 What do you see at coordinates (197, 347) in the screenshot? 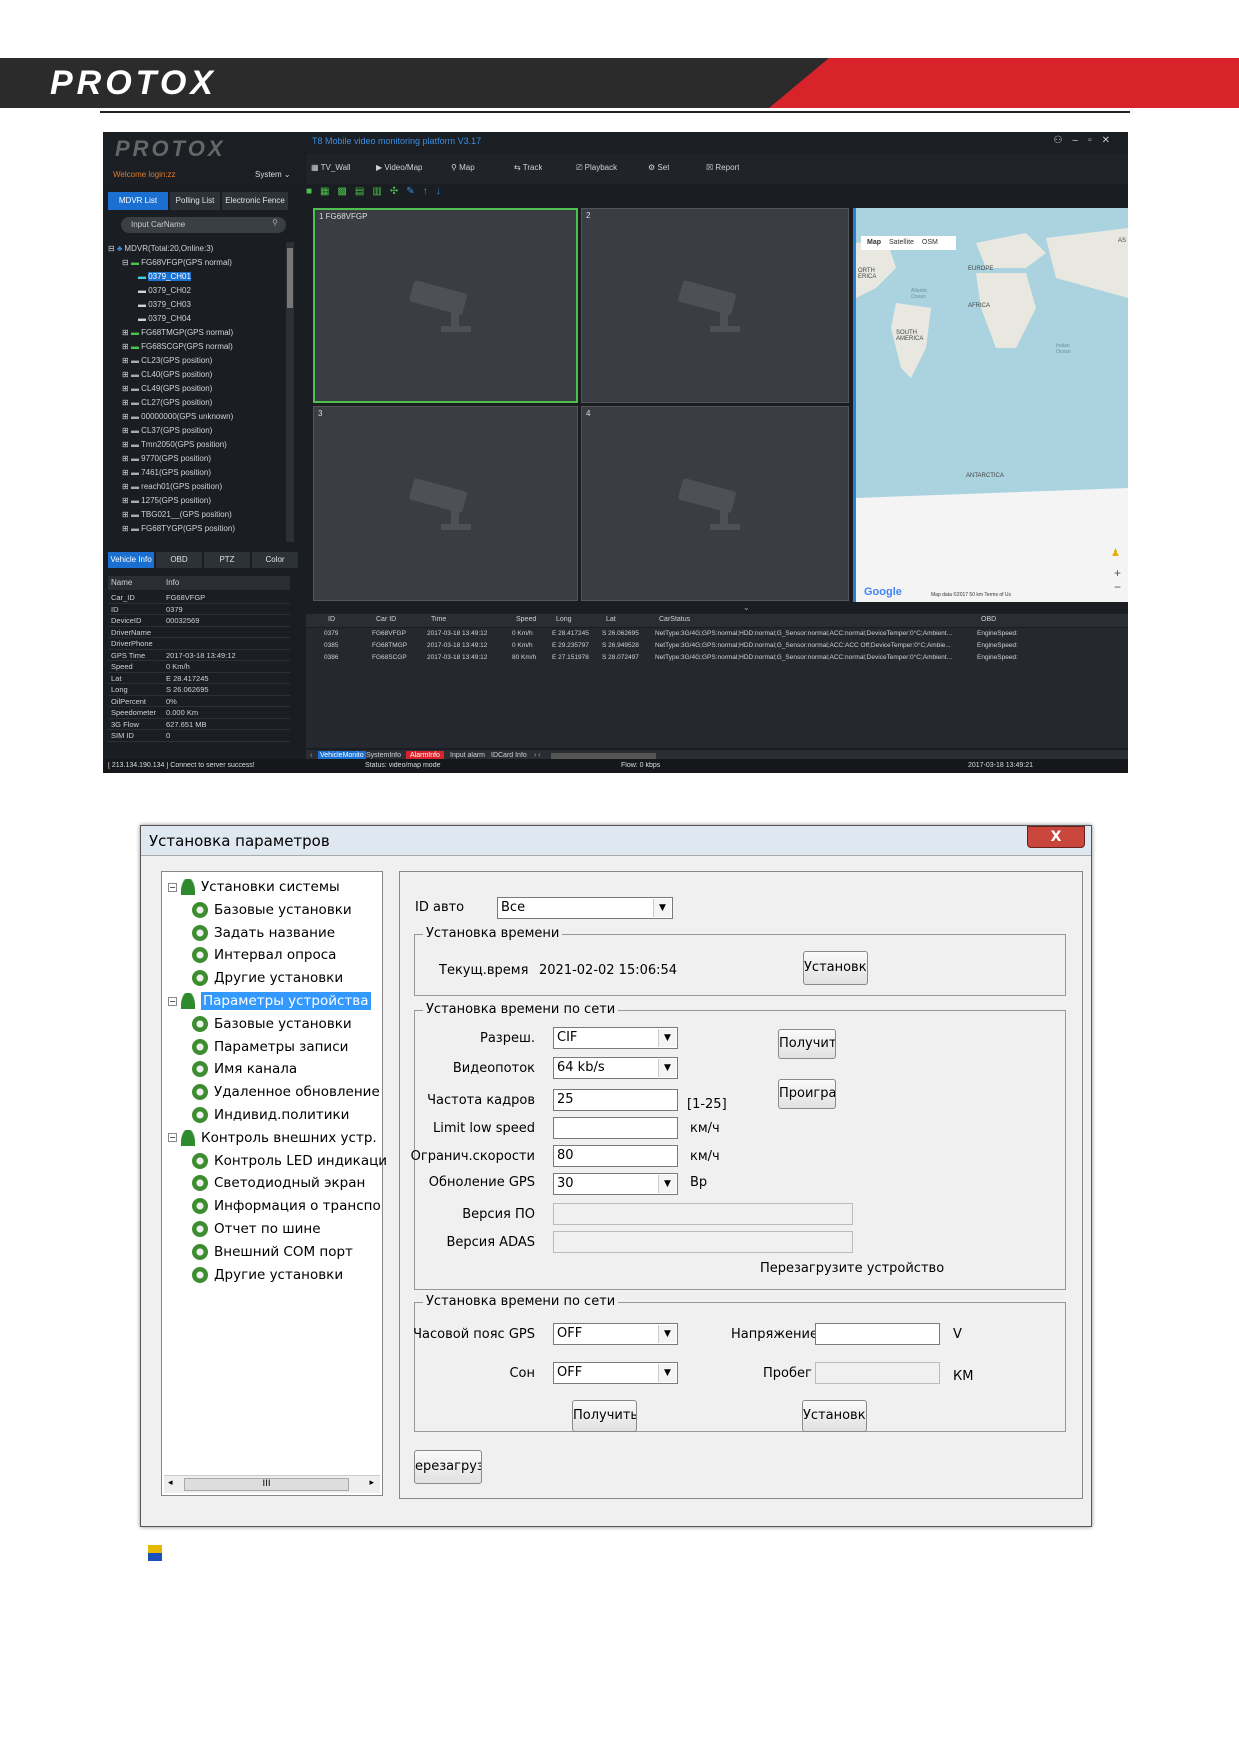
I see `tree-vehicle: ⊞ ▬ FG68SCGP(GPS normal)` at bounding box center [197, 347].